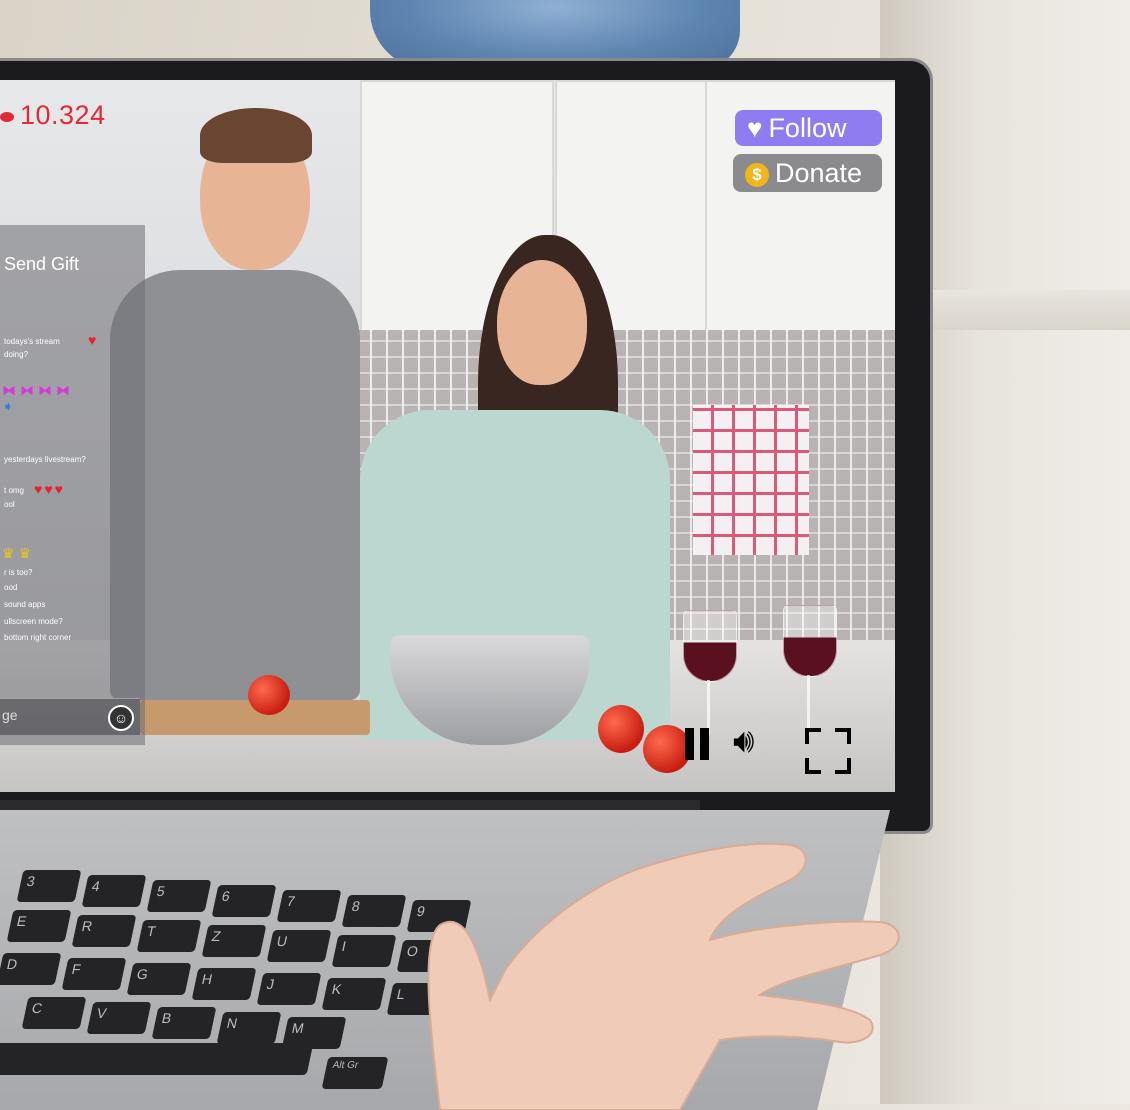 The height and width of the screenshot is (1110, 1130). What do you see at coordinates (92, 340) in the screenshot?
I see `heart-reaction-icon: ♥` at bounding box center [92, 340].